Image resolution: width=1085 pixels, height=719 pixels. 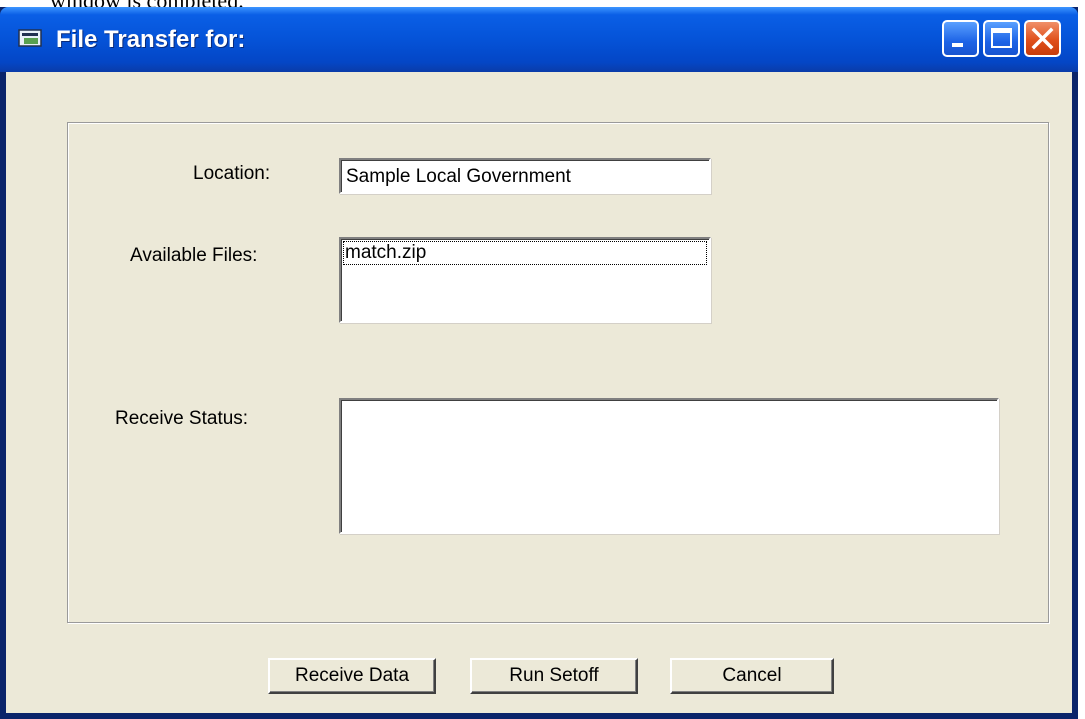 I want to click on run-setoff-button: Run Setoff, so click(x=554, y=676).